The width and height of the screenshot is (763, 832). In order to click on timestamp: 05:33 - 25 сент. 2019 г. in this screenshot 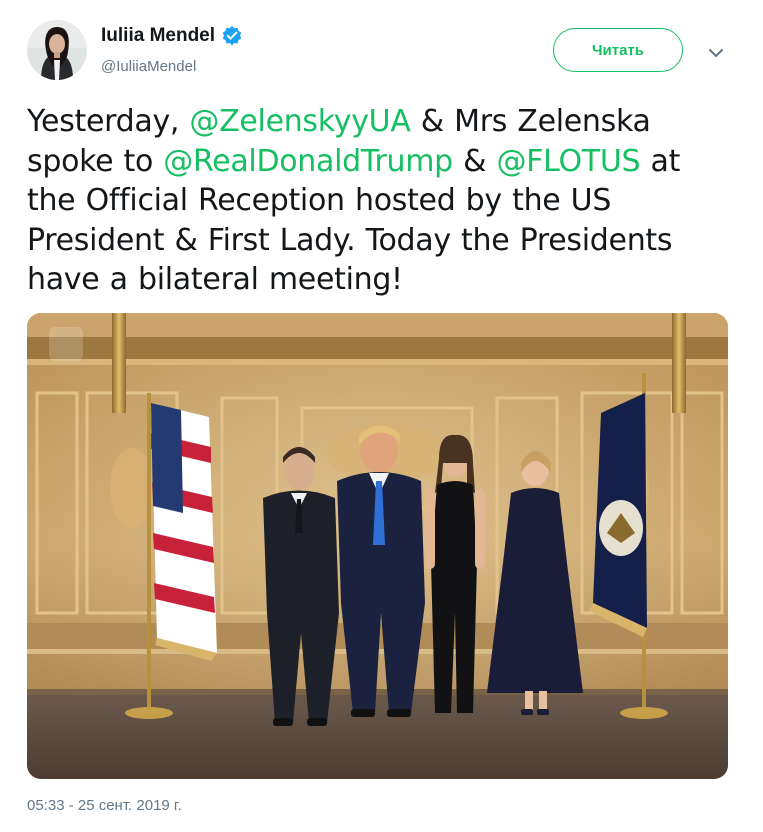, I will do `click(104, 805)`.